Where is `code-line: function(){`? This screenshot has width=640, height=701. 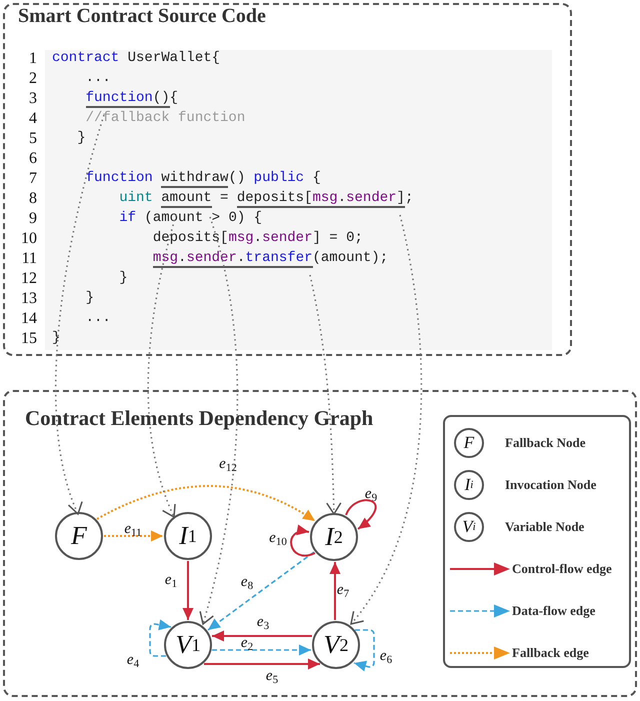
code-line: function(){ is located at coordinates (131, 98).